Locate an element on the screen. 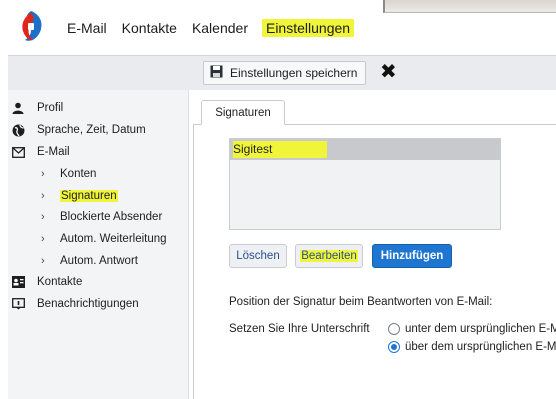  settings-toolbar: Einstellungen speichern ✖ is located at coordinates (282, 73).